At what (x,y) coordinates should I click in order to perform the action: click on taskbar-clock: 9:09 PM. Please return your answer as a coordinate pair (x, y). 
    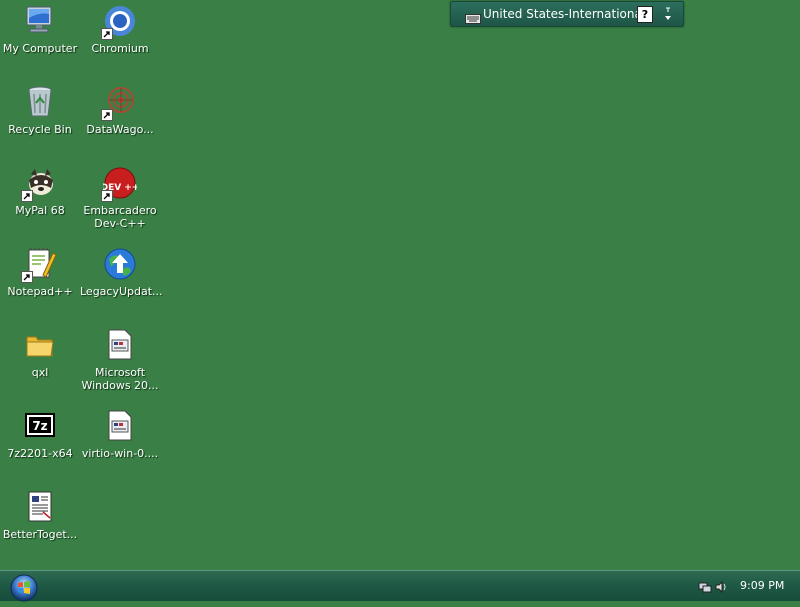
    Looking at the image, I should click on (762, 585).